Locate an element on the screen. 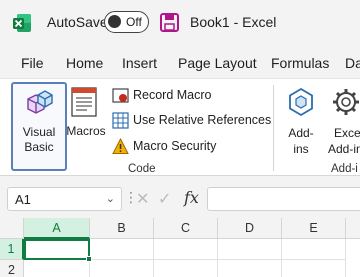 The height and width of the screenshot is (277, 360). autosave-toggle: Off is located at coordinates (126, 22).